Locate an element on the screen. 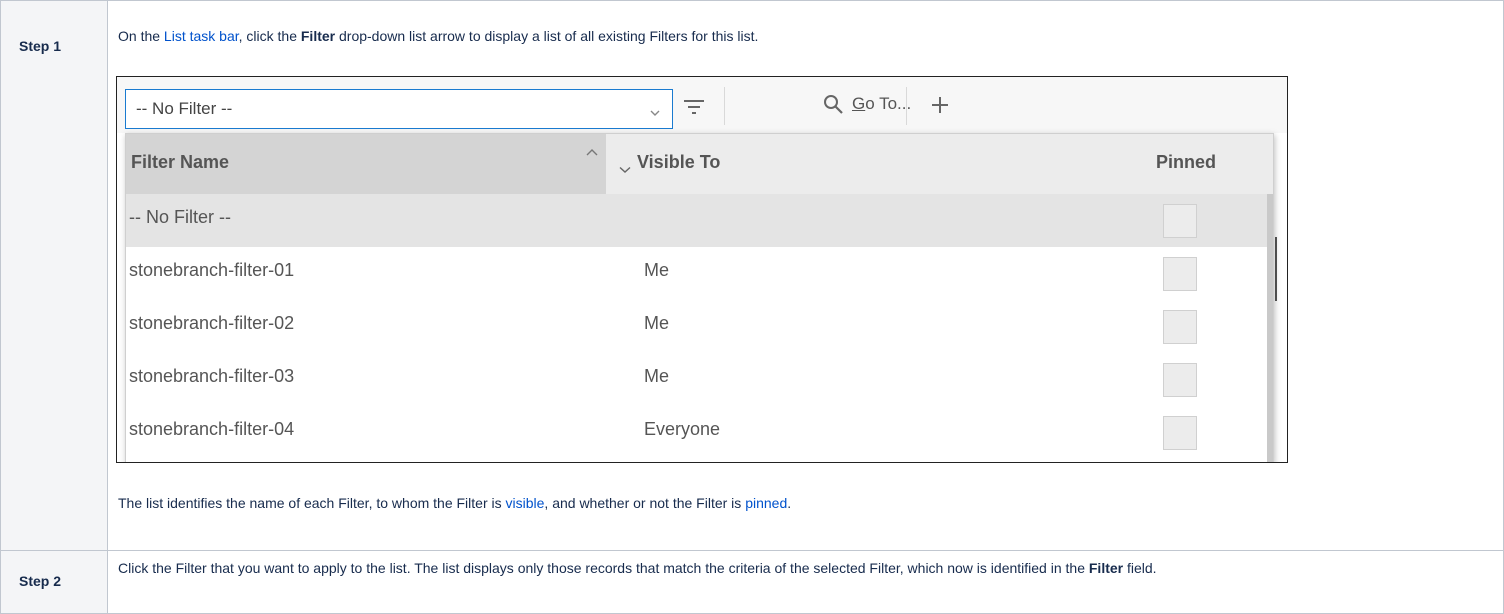  step-1-label: Step 1 is located at coordinates (40, 46).